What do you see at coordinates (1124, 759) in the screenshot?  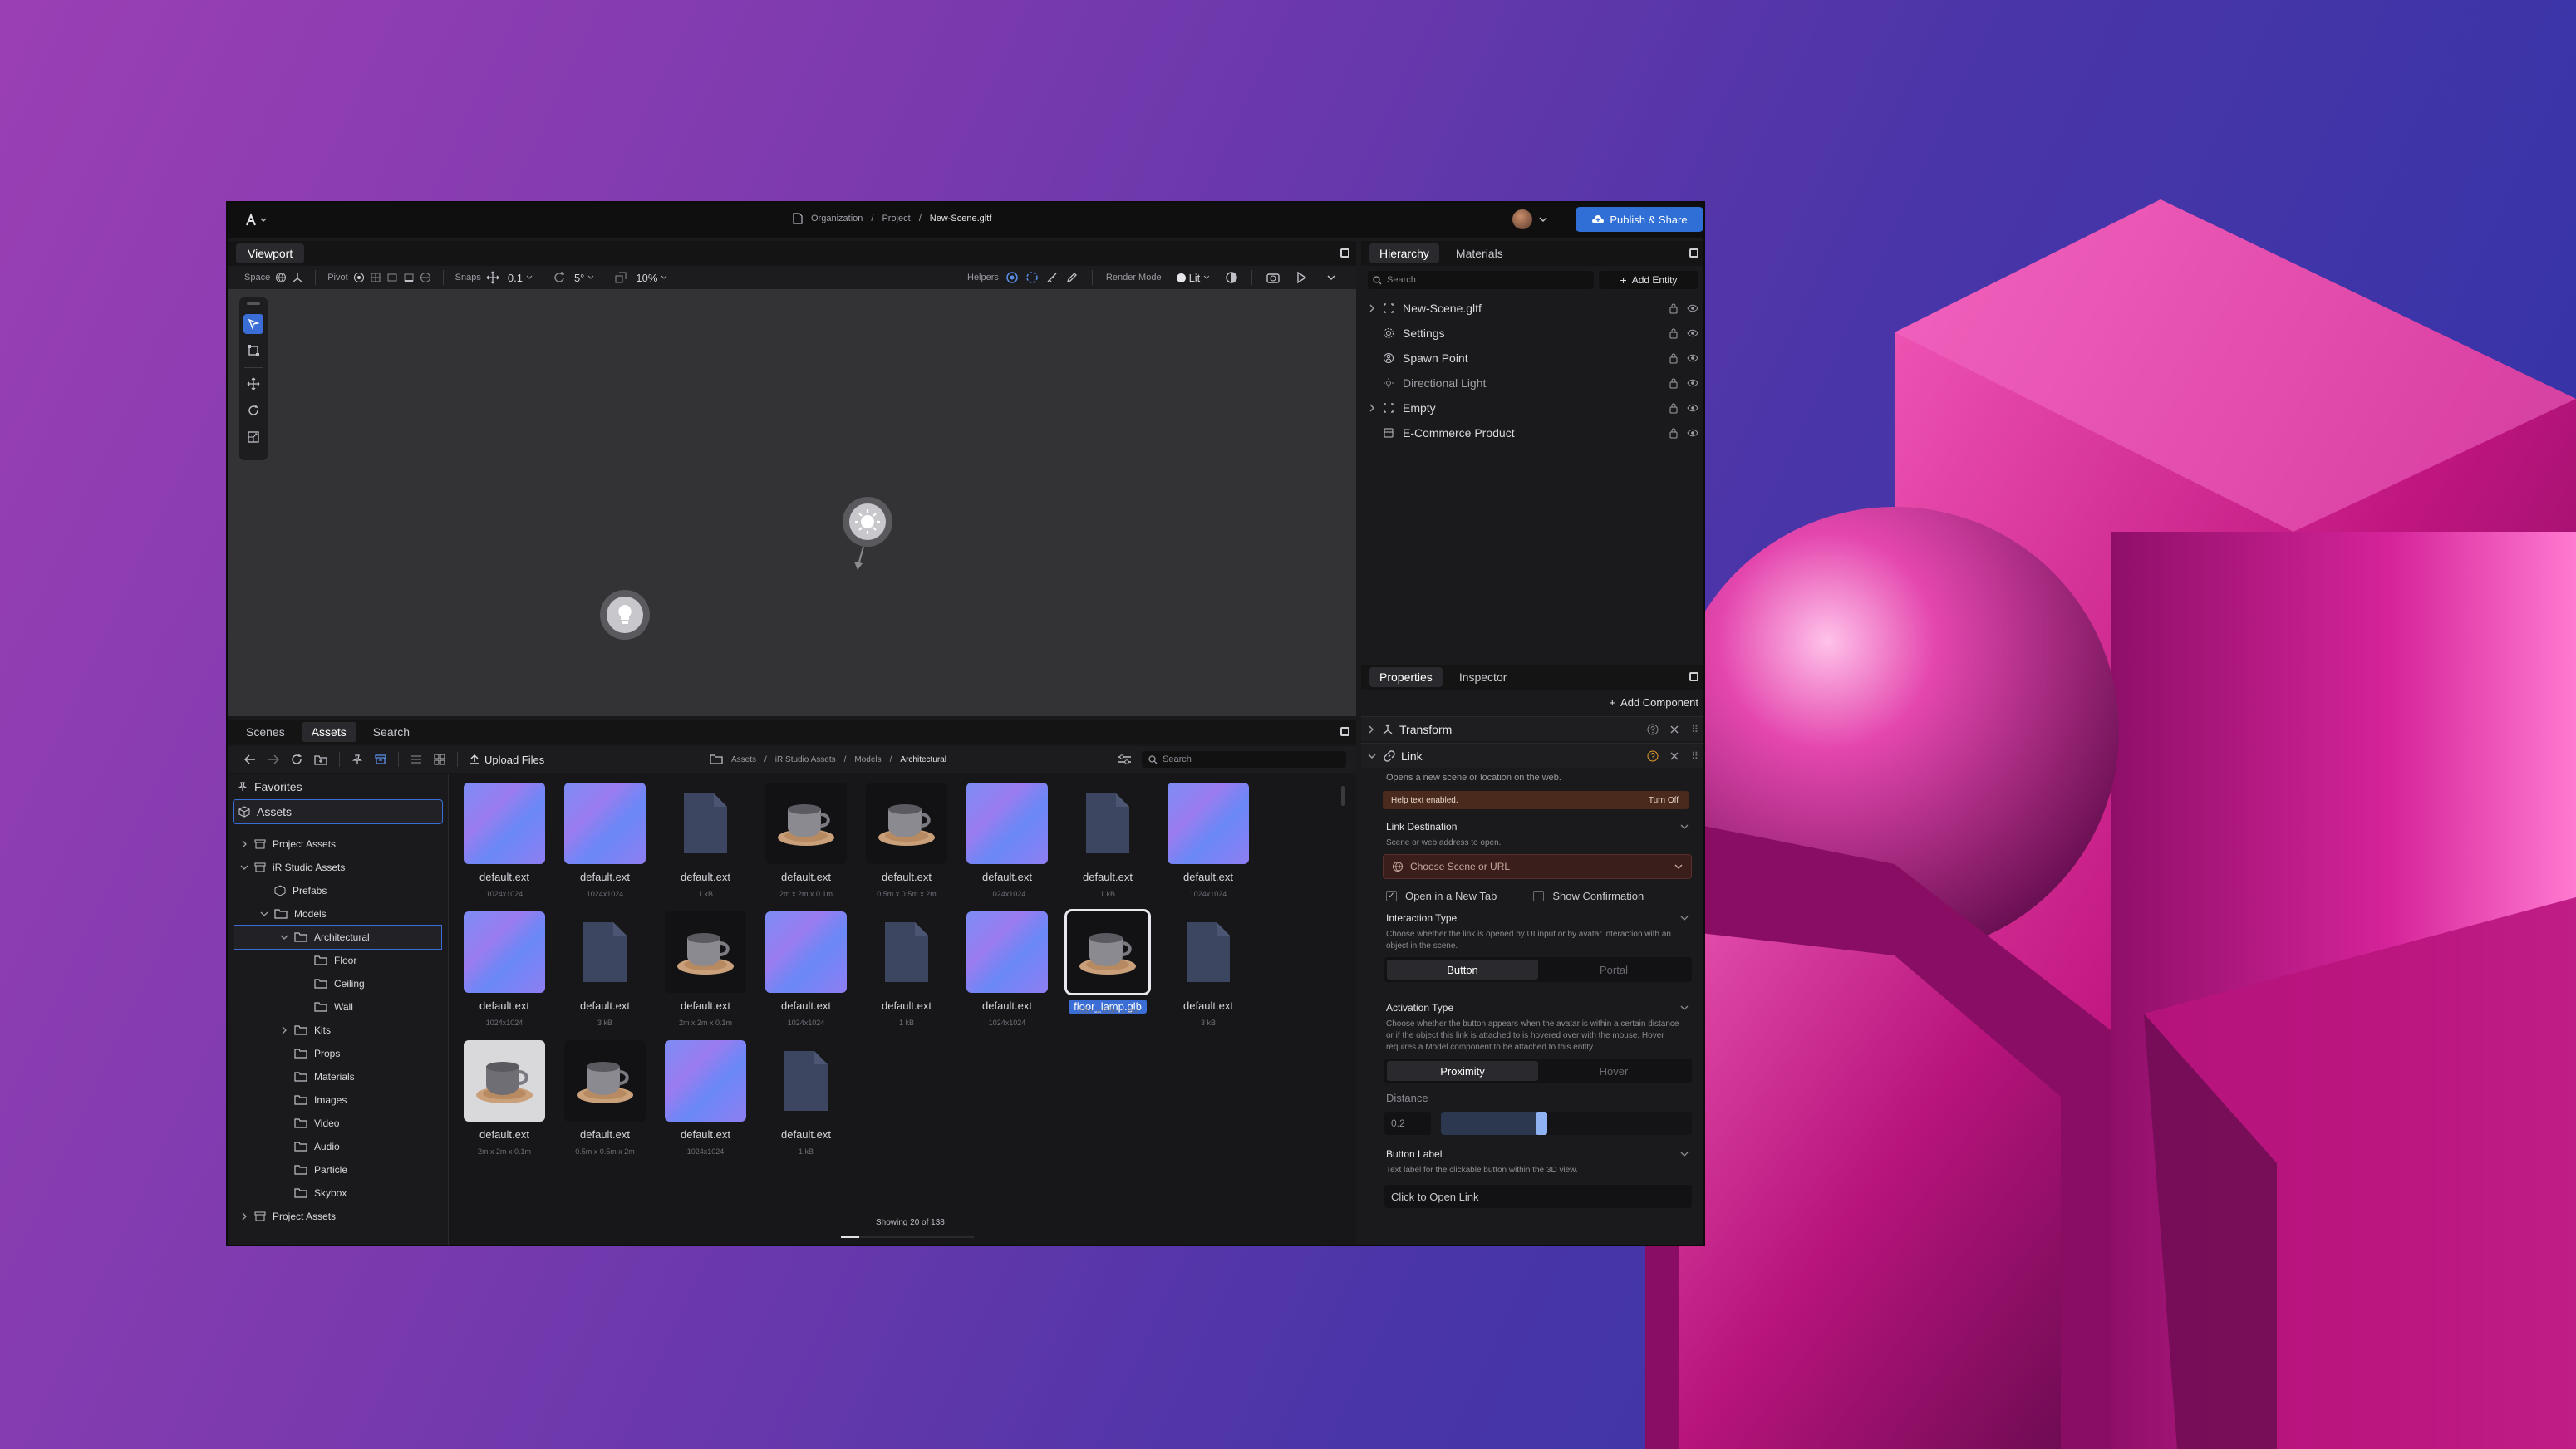 I see `filter-settings-icon` at bounding box center [1124, 759].